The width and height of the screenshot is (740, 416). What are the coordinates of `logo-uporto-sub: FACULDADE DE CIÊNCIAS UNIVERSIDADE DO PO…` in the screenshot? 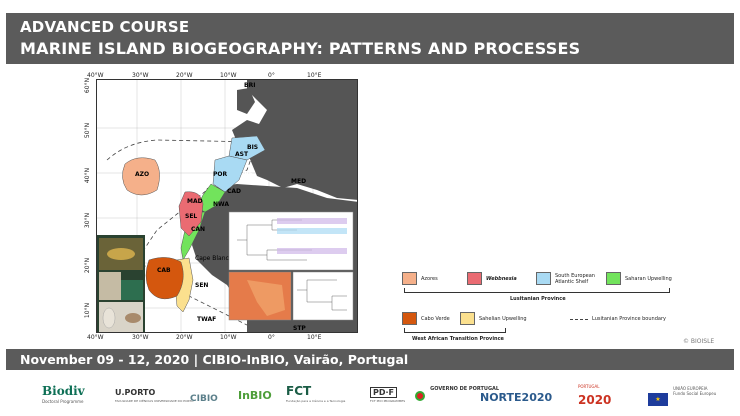 It's located at (154, 401).